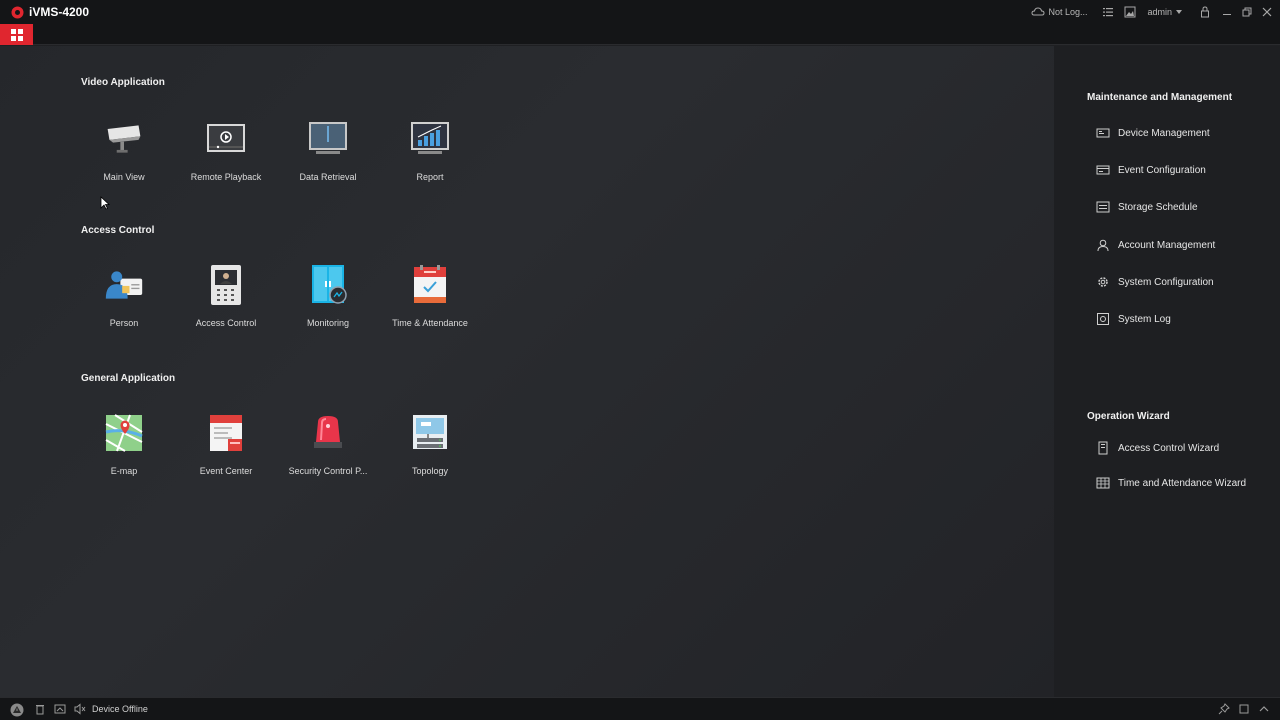  What do you see at coordinates (124, 139) in the screenshot?
I see `camera-icon` at bounding box center [124, 139].